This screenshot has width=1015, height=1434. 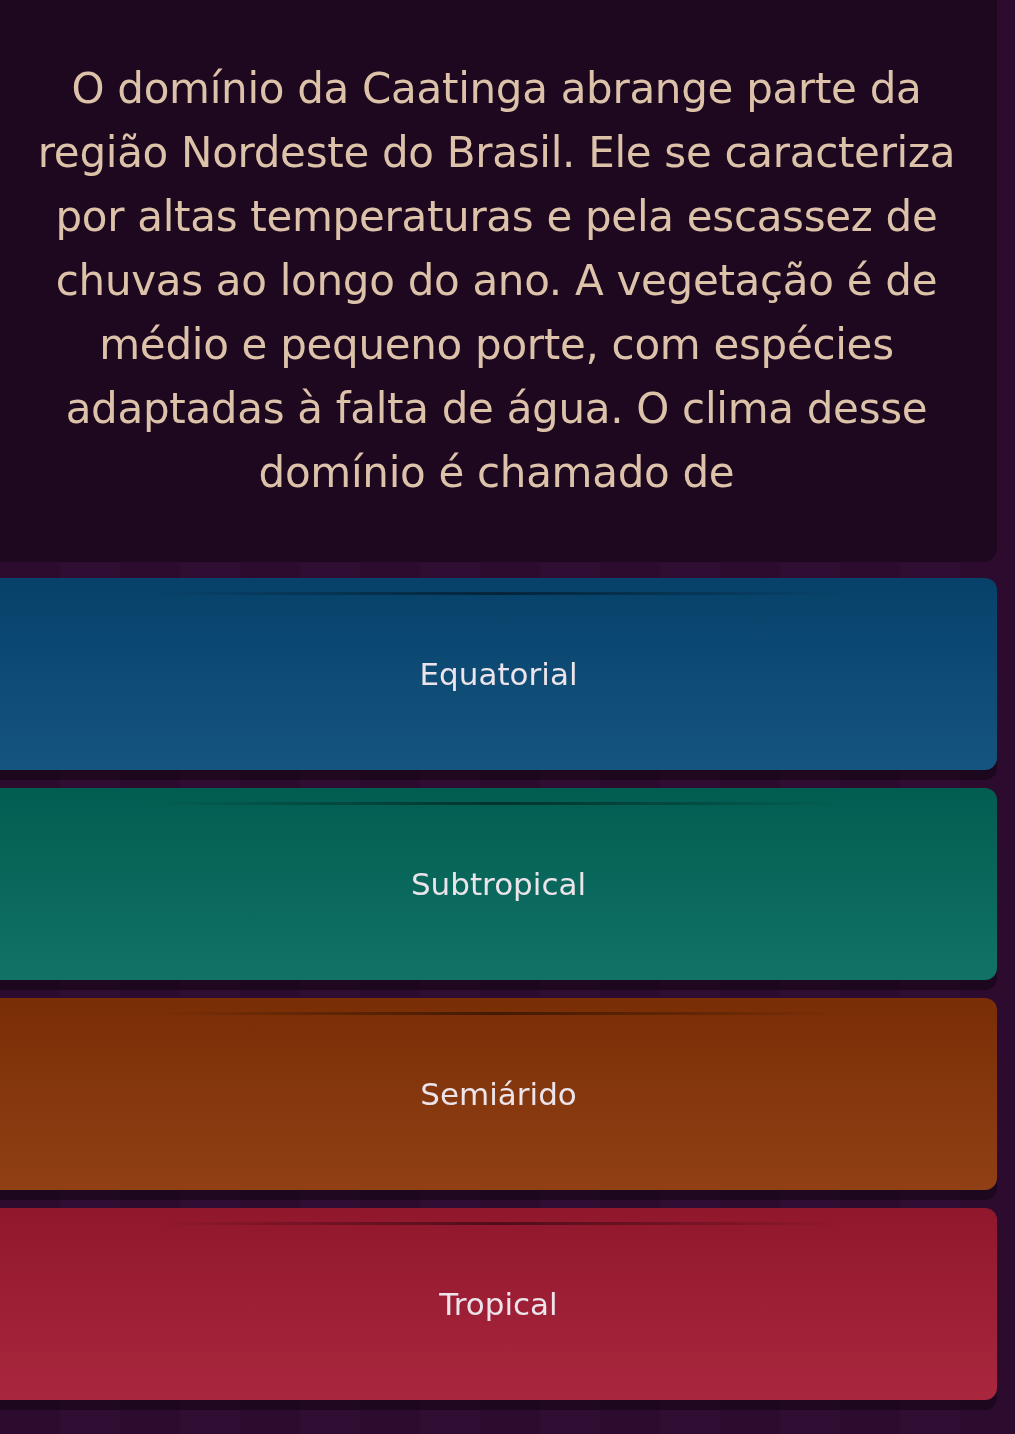 I want to click on answer-button: Semiárido, so click(x=498, y=1094).